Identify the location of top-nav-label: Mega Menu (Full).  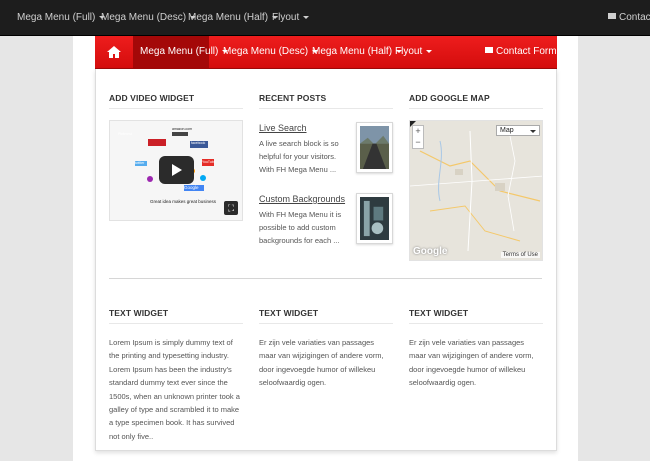
(56, 17).